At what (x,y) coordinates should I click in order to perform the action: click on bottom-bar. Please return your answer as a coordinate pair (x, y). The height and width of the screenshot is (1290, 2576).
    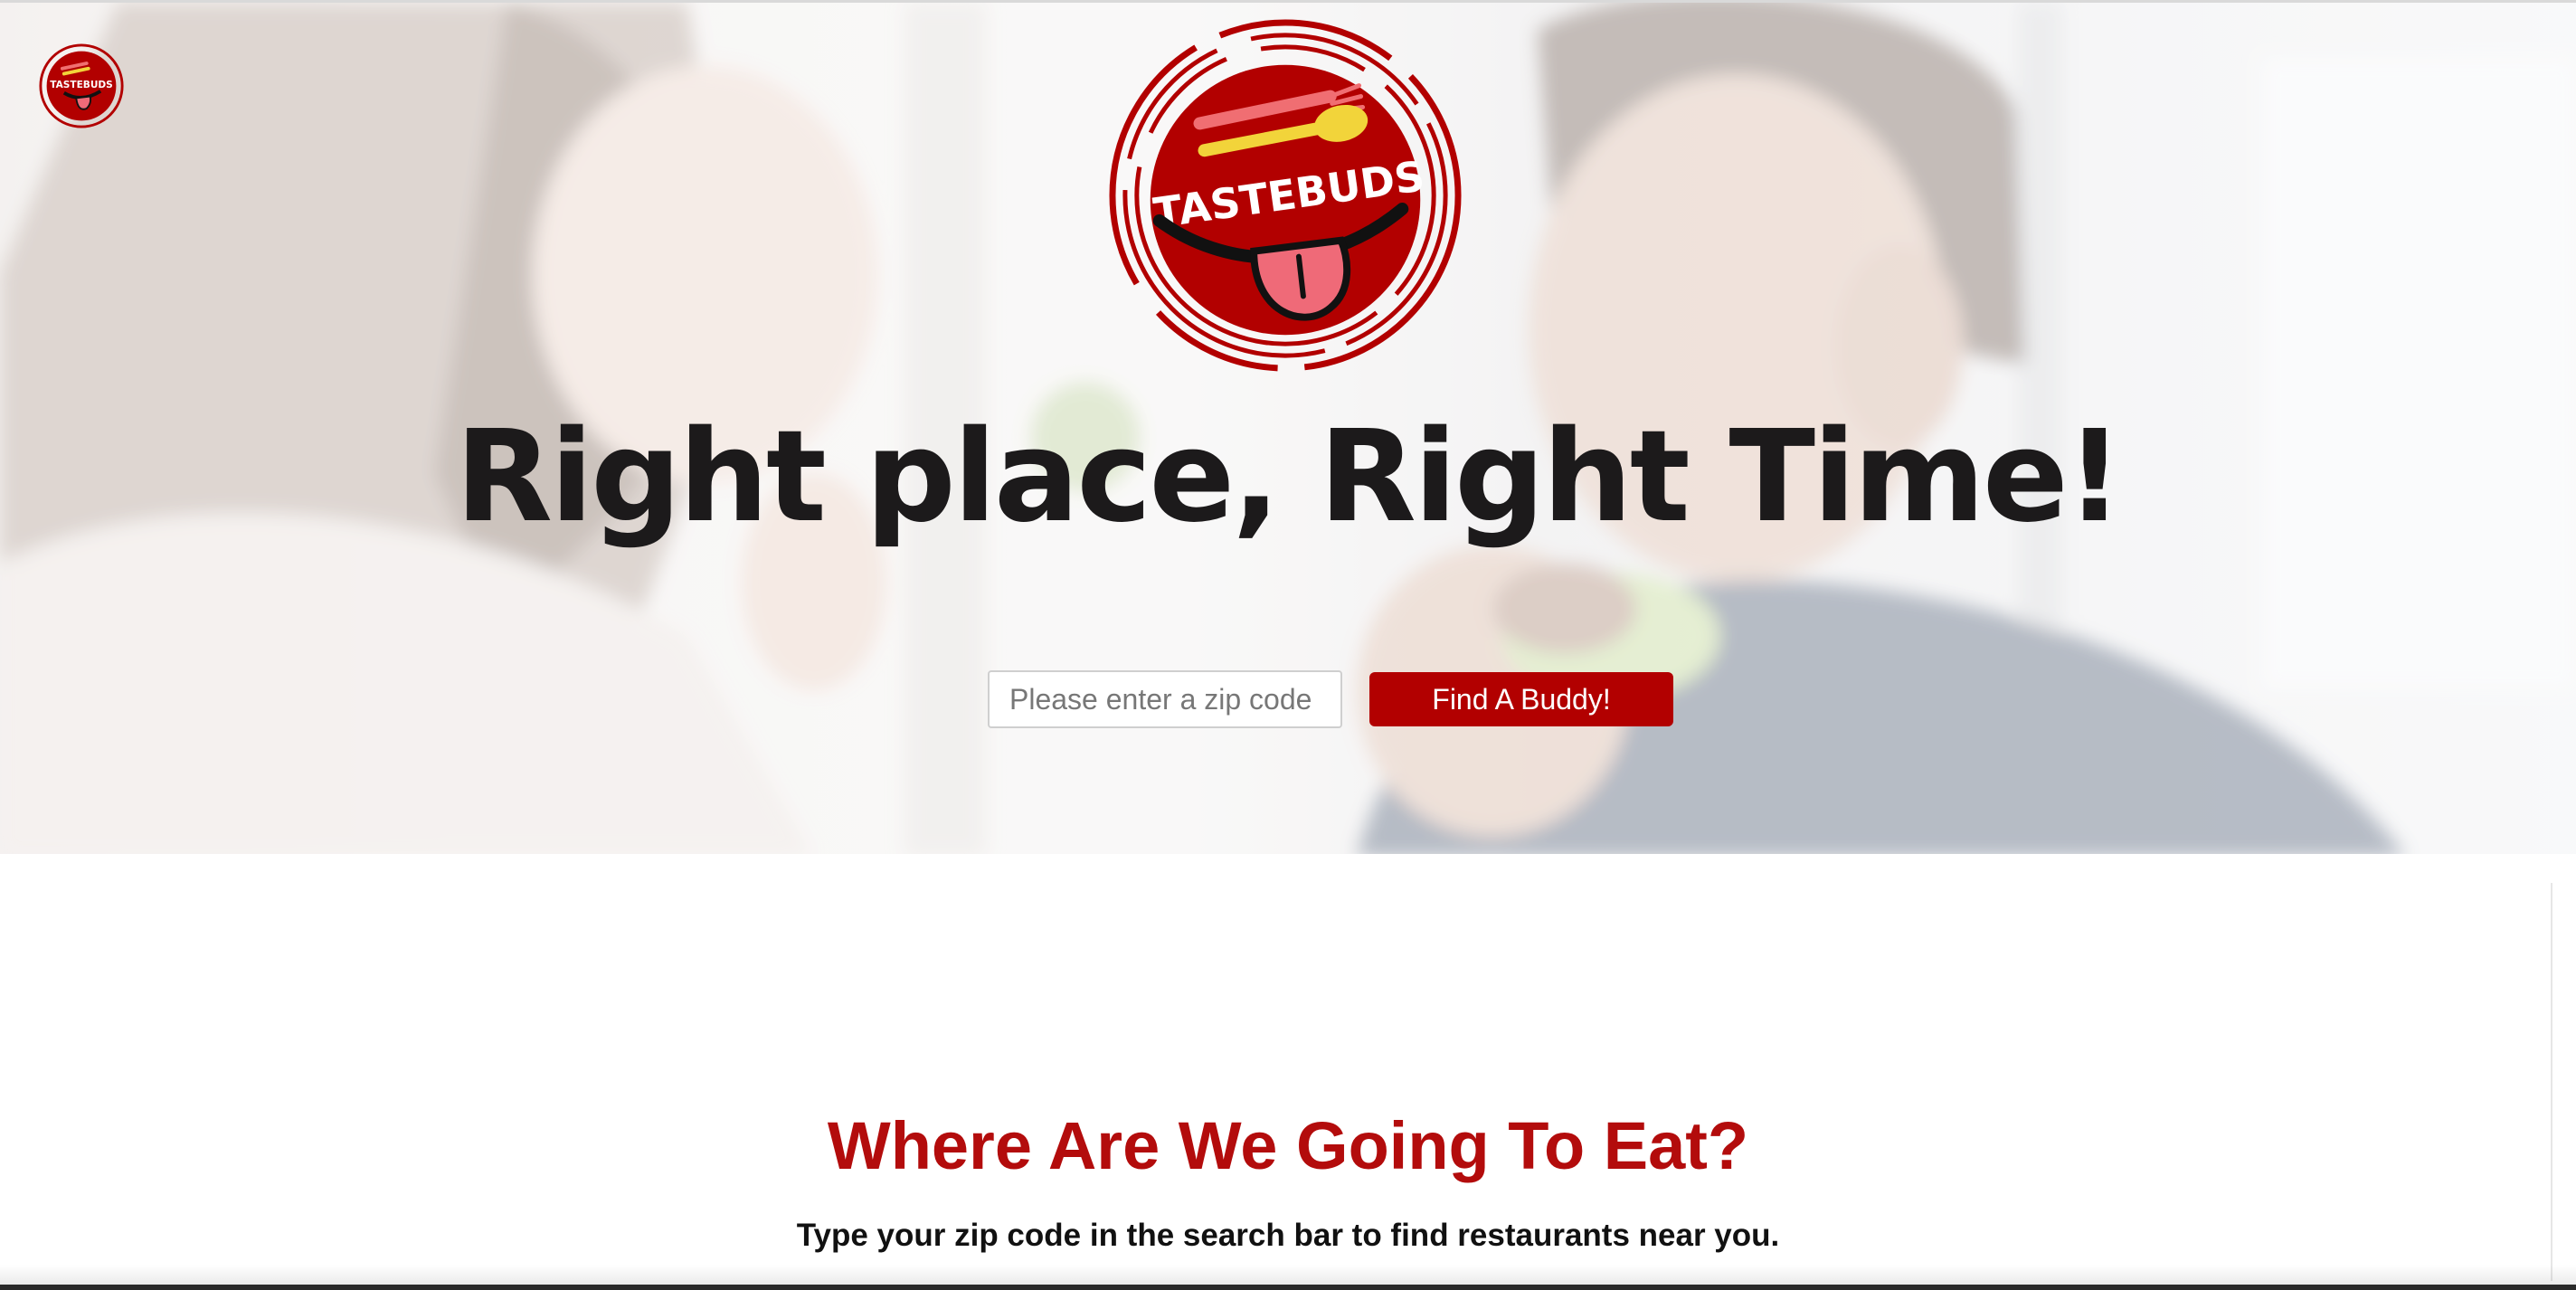
    Looking at the image, I should click on (1288, 1287).